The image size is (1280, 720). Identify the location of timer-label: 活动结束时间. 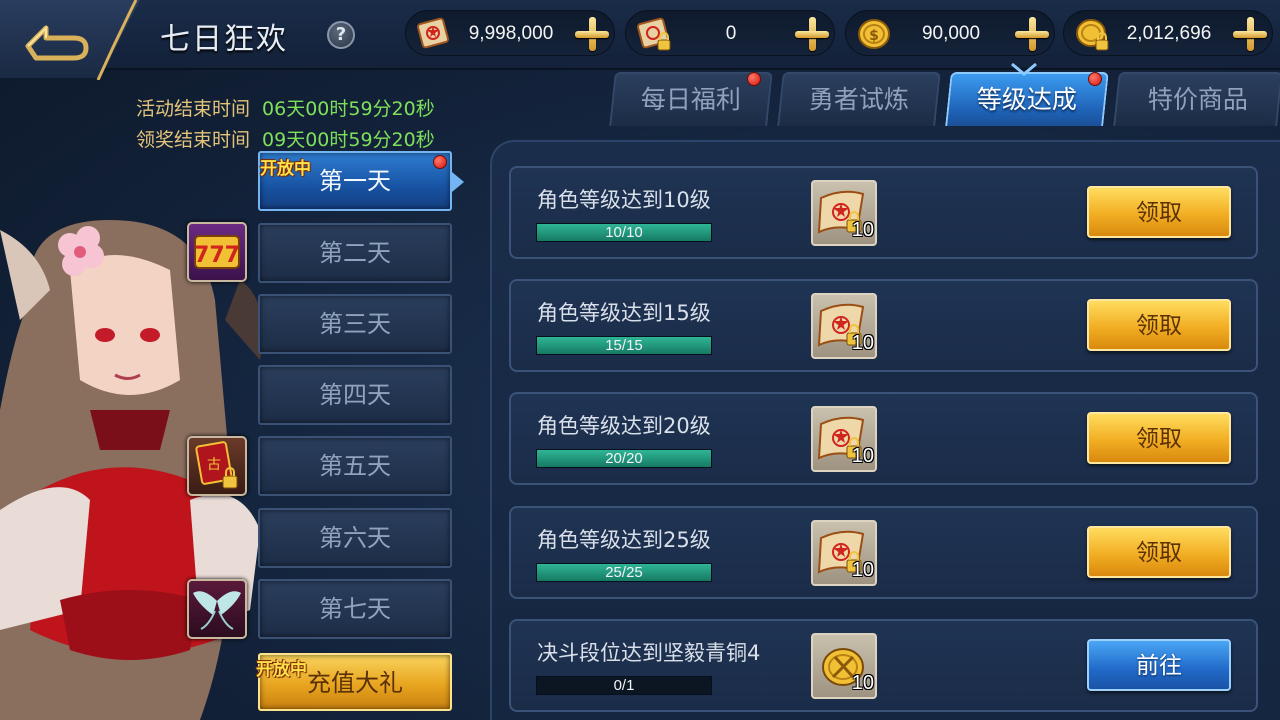
(193, 109).